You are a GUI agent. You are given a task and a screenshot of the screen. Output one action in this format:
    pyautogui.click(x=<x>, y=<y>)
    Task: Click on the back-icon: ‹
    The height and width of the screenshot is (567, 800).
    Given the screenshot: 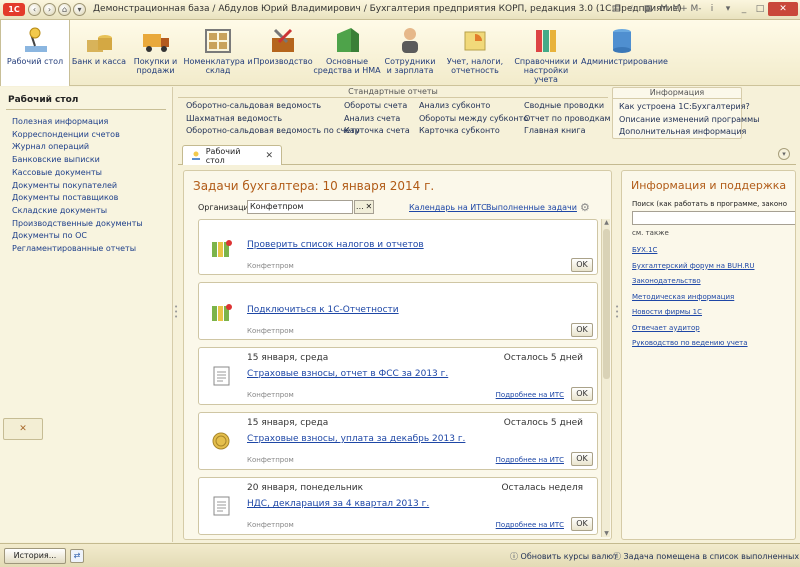 What is the action you would take?
    pyautogui.click(x=34, y=9)
    